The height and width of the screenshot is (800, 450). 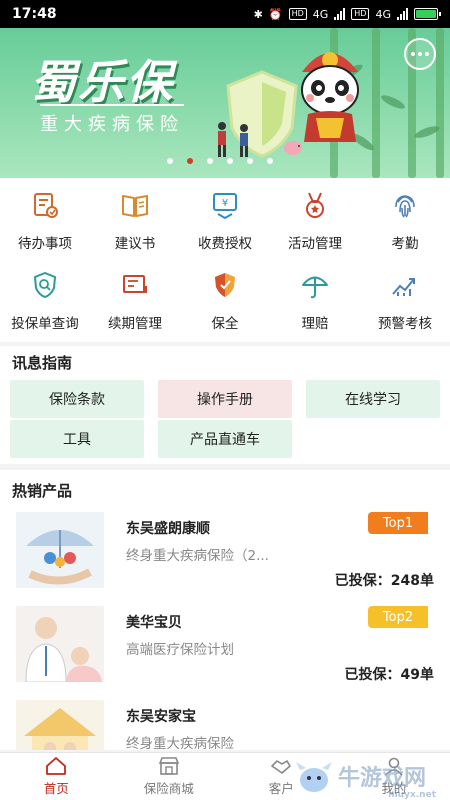 I want to click on bottom-tab-bar: 首页 保险商城 客户 我的, so click(x=225, y=776).